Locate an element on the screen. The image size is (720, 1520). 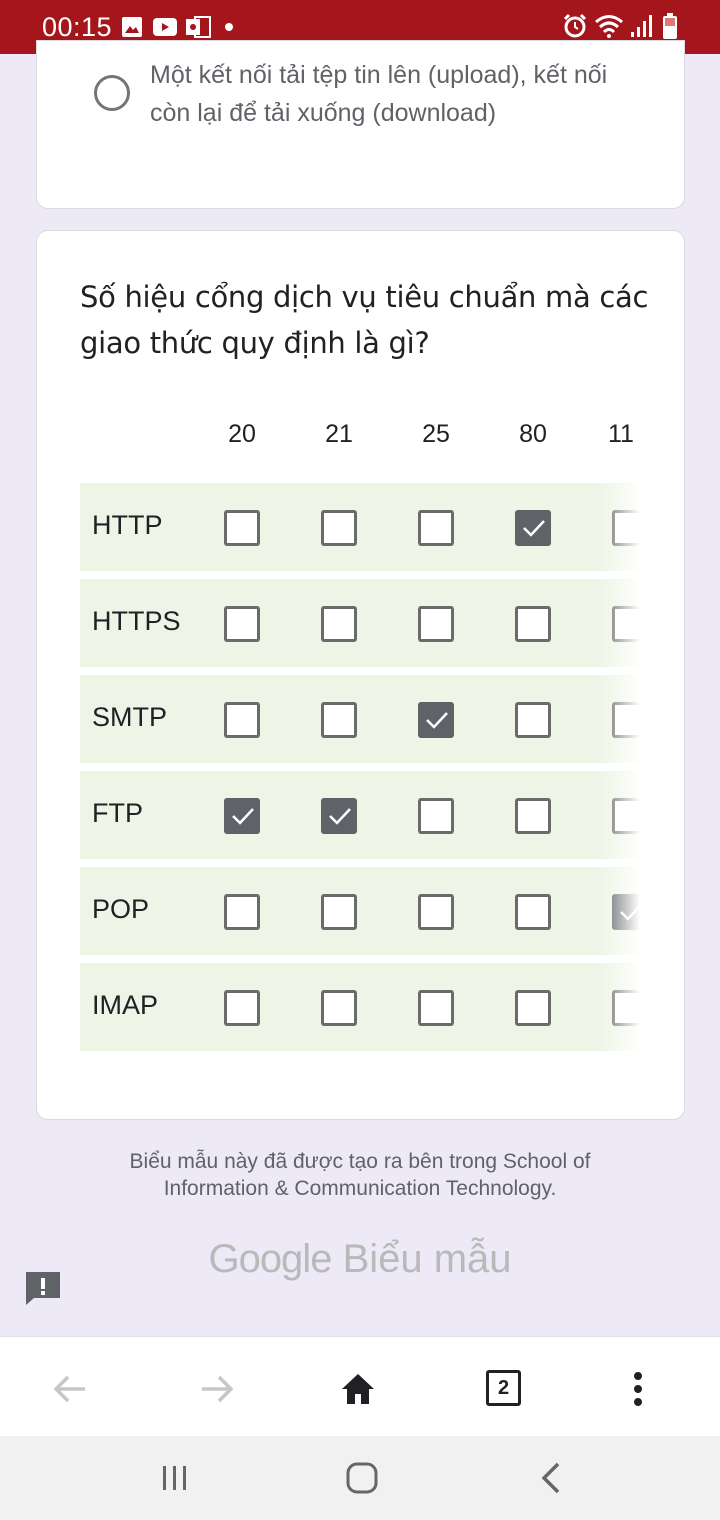
column-header: 21 is located at coordinates (339, 434).